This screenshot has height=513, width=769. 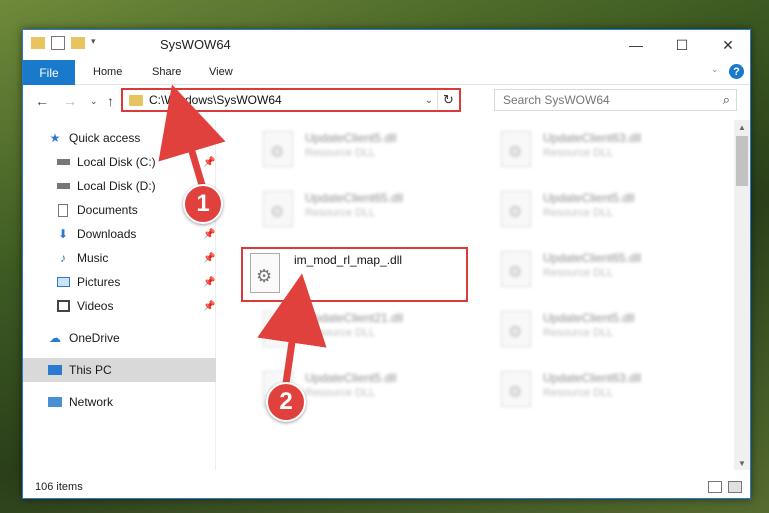 I want to click on step-badge-1: 1, so click(x=203, y=204).